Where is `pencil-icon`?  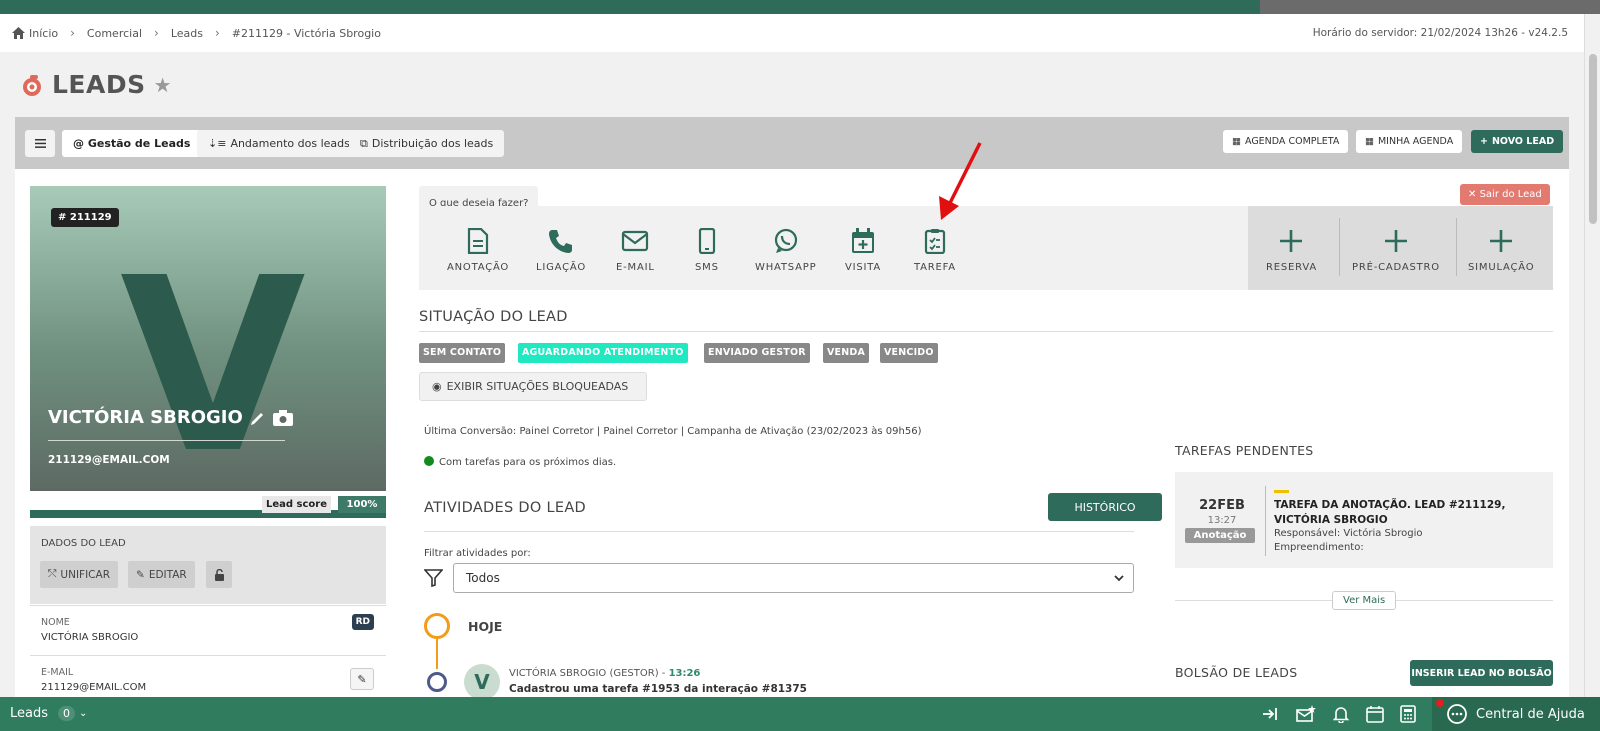 pencil-icon is located at coordinates (258, 418).